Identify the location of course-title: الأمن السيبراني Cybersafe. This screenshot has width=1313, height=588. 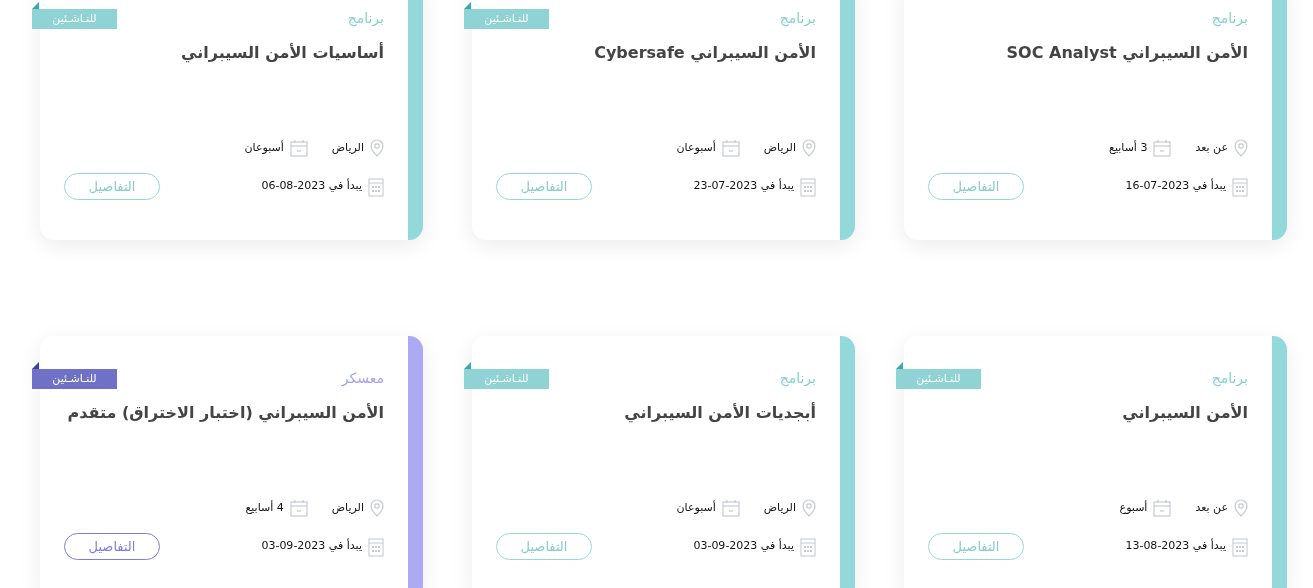
(704, 53).